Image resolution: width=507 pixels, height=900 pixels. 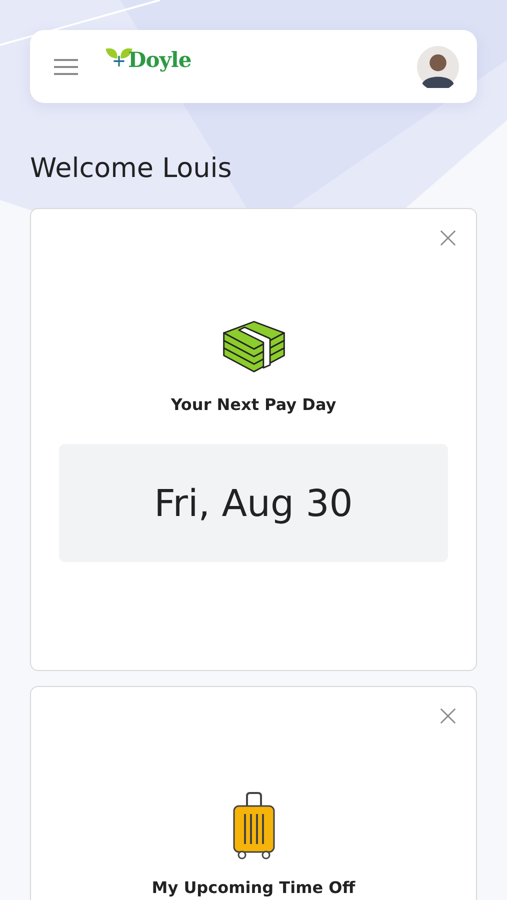 I want to click on card-title: My Upcoming Time Off, so click(x=254, y=887).